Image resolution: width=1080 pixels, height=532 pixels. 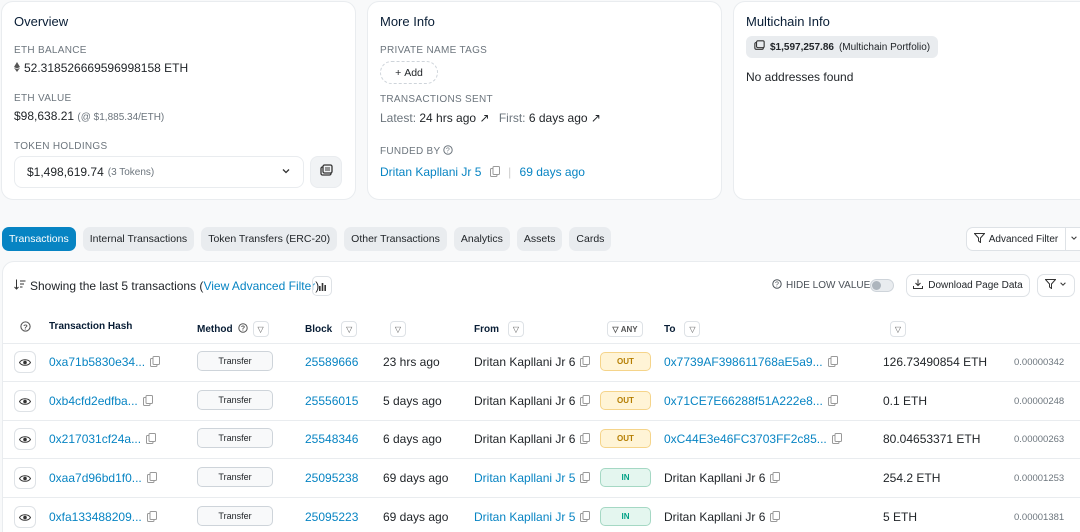 What do you see at coordinates (159, 172) in the screenshot?
I see `token-holdings-select: $1,498,619.74 (3 Tokens)` at bounding box center [159, 172].